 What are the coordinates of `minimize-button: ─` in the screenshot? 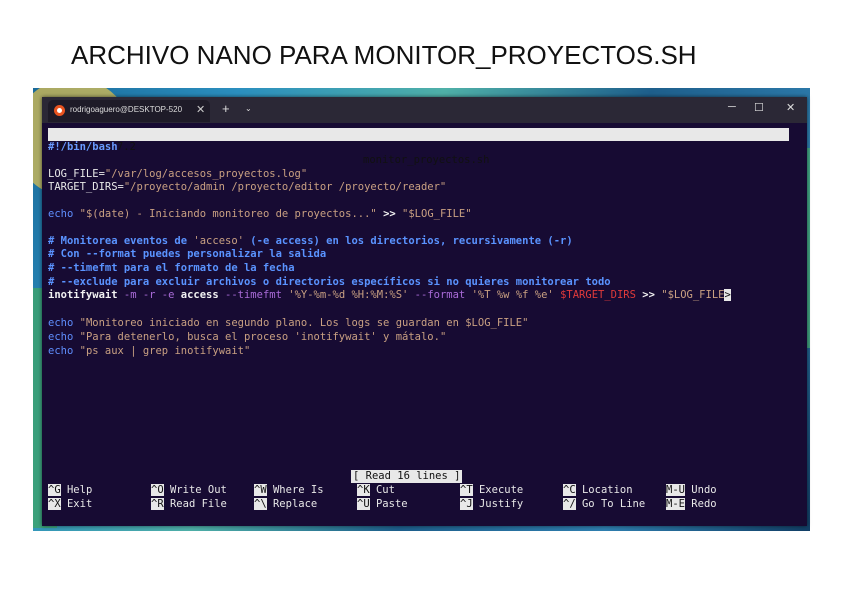 It's located at (732, 107).